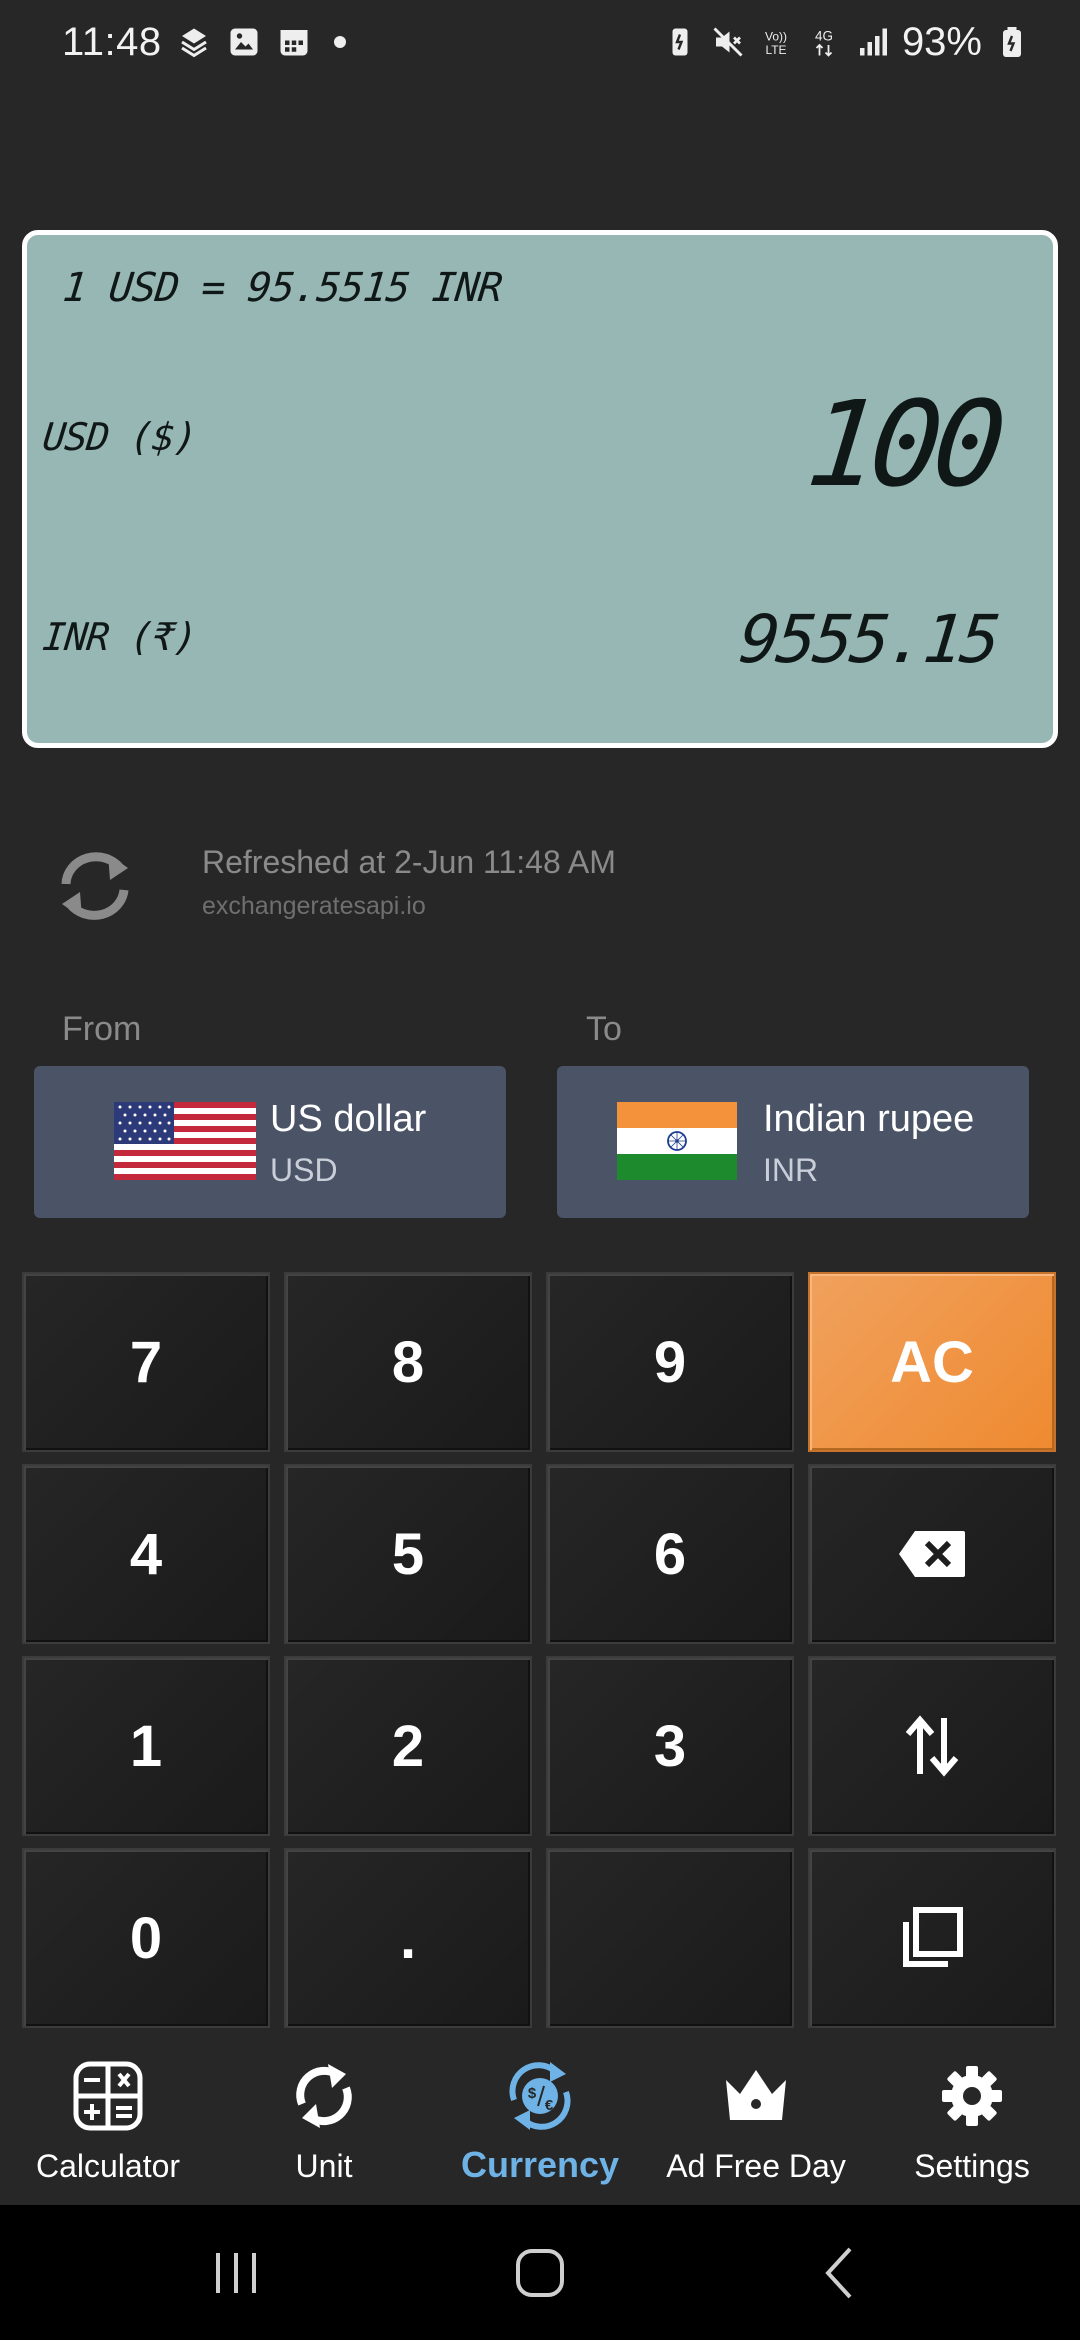  Describe the element at coordinates (1012, 42) in the screenshot. I see `battery-icon` at that location.